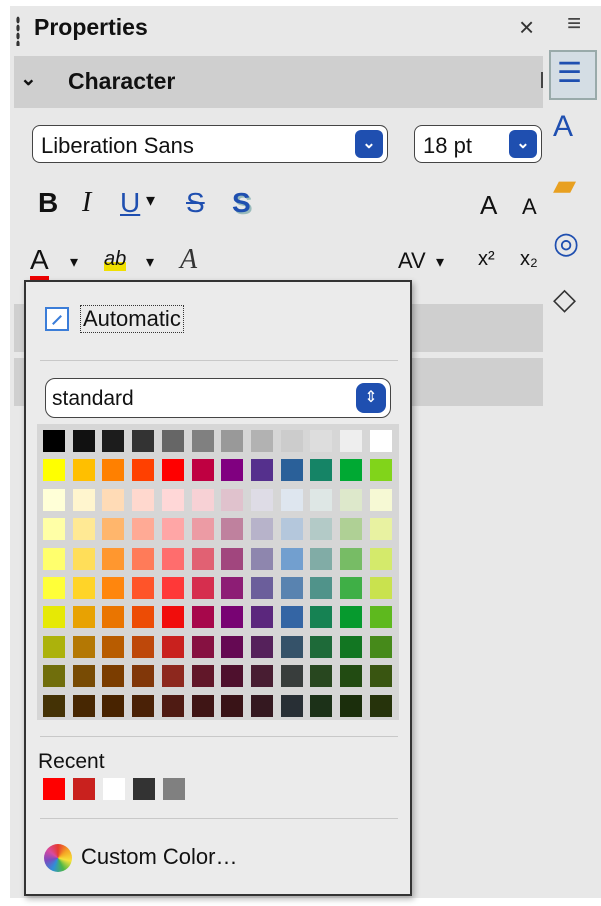 The height and width of the screenshot is (906, 601). What do you see at coordinates (371, 398) in the screenshot?
I see `updown-arrow-icon: ⇕` at bounding box center [371, 398].